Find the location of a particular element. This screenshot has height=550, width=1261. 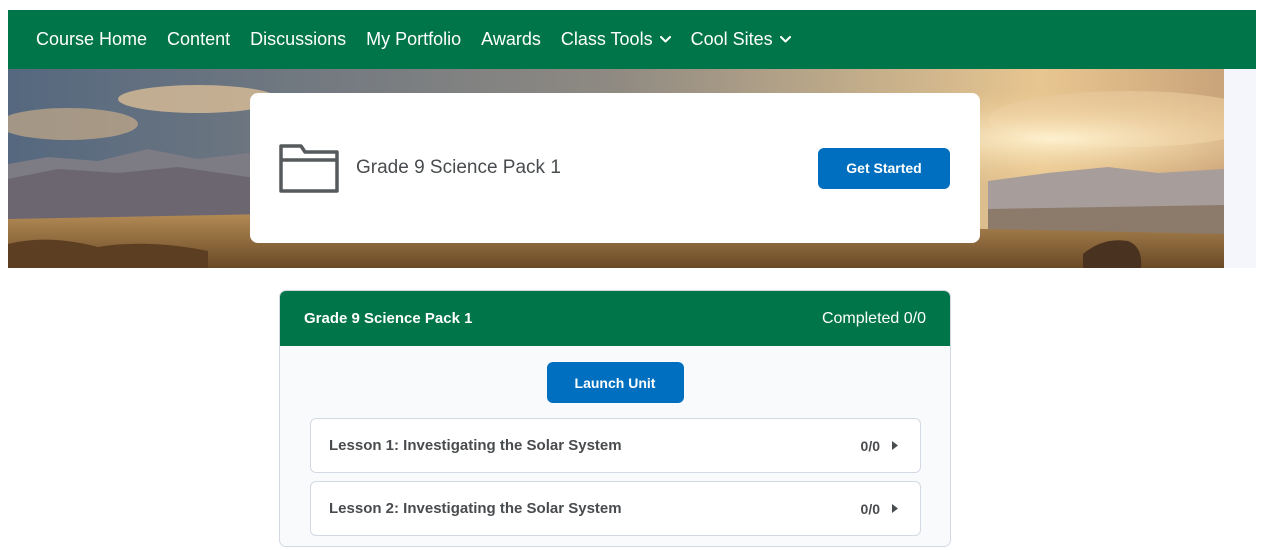

unit-title: Grade 9 Science Pack 1 is located at coordinates (388, 318).